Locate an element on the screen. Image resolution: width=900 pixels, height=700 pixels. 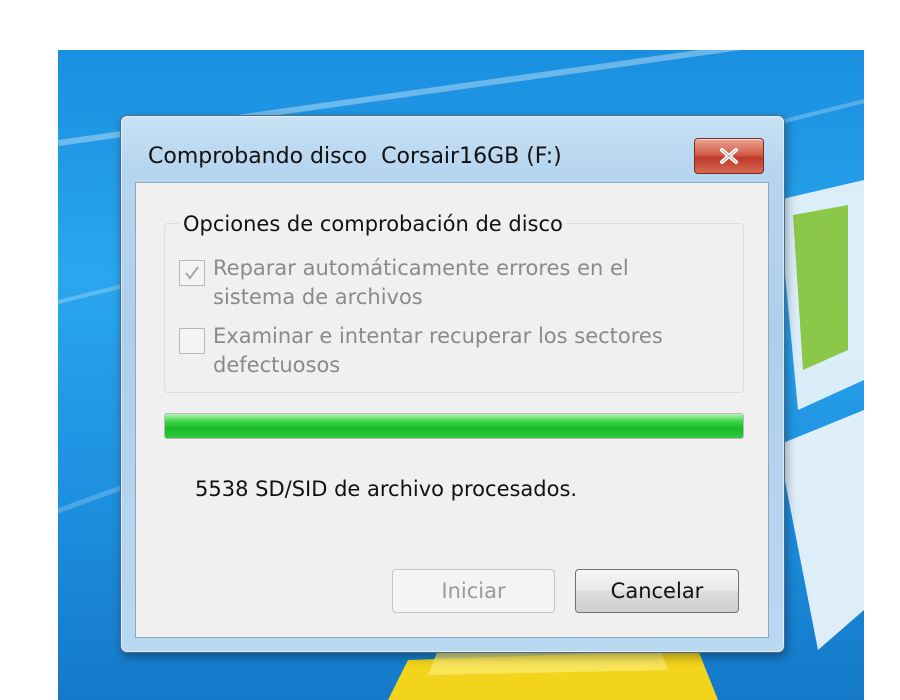
close-button is located at coordinates (729, 156).